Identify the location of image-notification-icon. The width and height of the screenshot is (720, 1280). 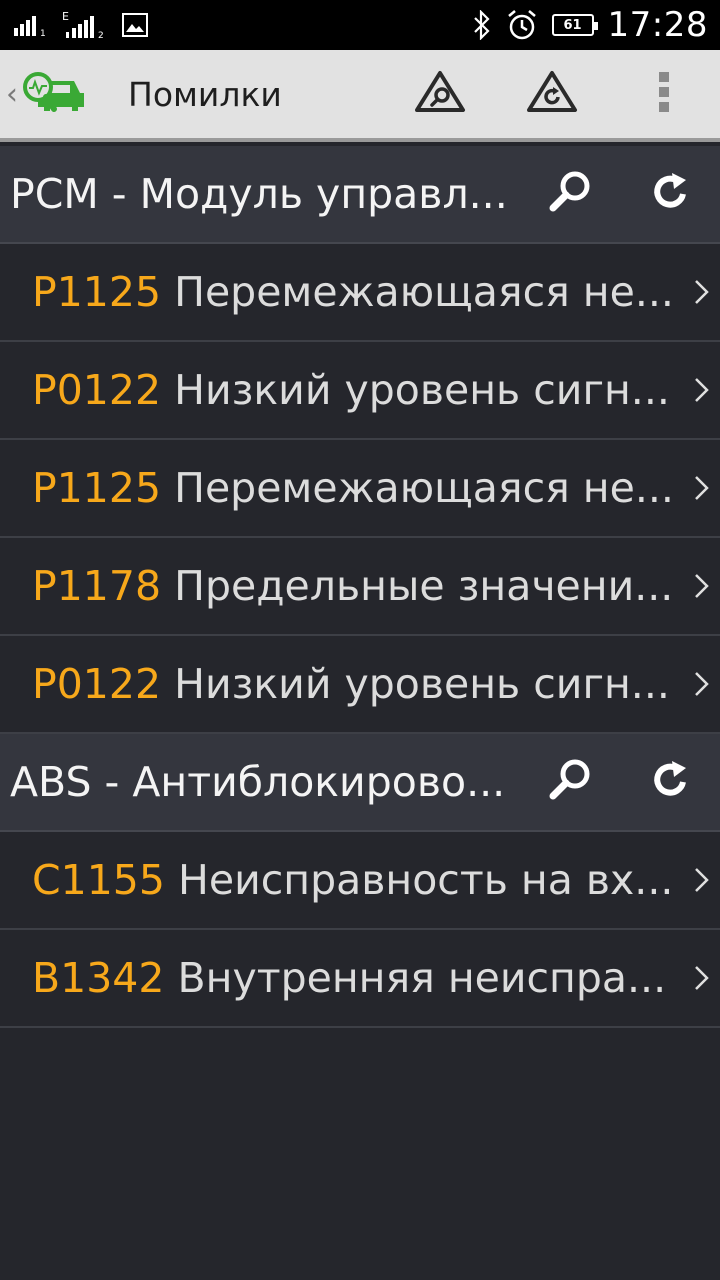
(135, 25).